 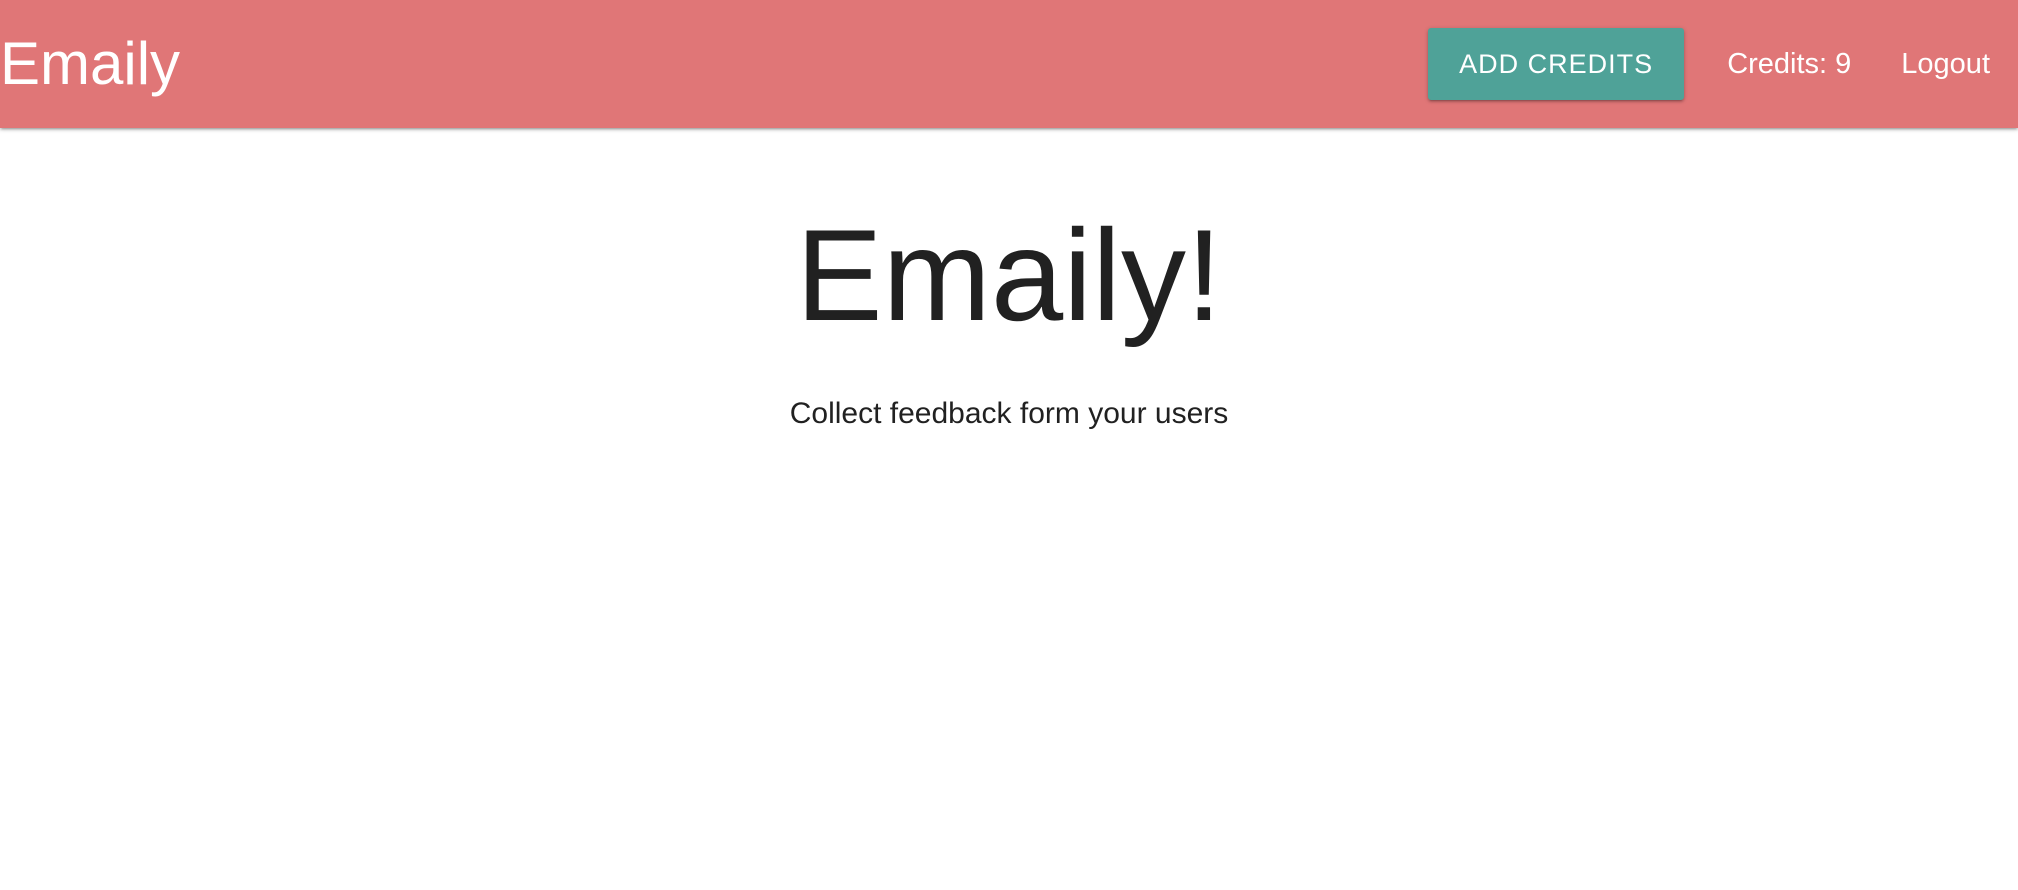 What do you see at coordinates (1723, 64) in the screenshot?
I see `navbar-actions: ADD CREDITS Credits: 9 Logout` at bounding box center [1723, 64].